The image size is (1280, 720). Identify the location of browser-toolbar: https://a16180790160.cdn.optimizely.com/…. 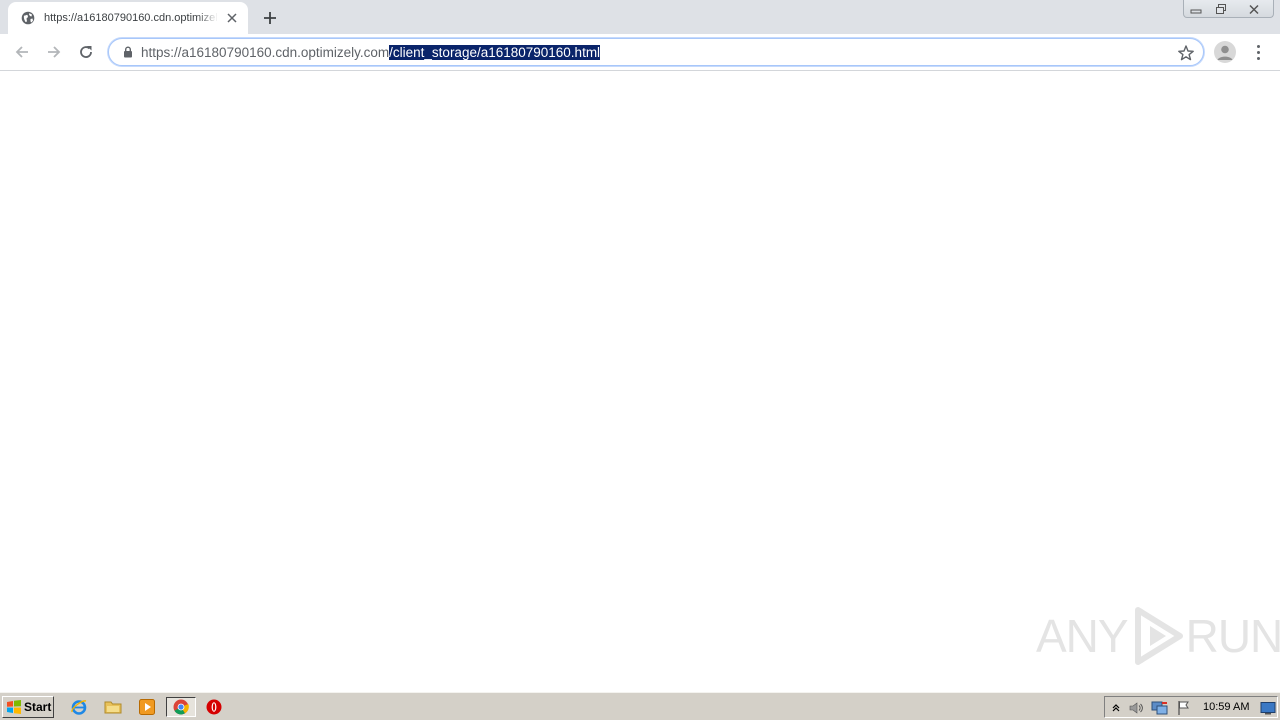
(640, 52).